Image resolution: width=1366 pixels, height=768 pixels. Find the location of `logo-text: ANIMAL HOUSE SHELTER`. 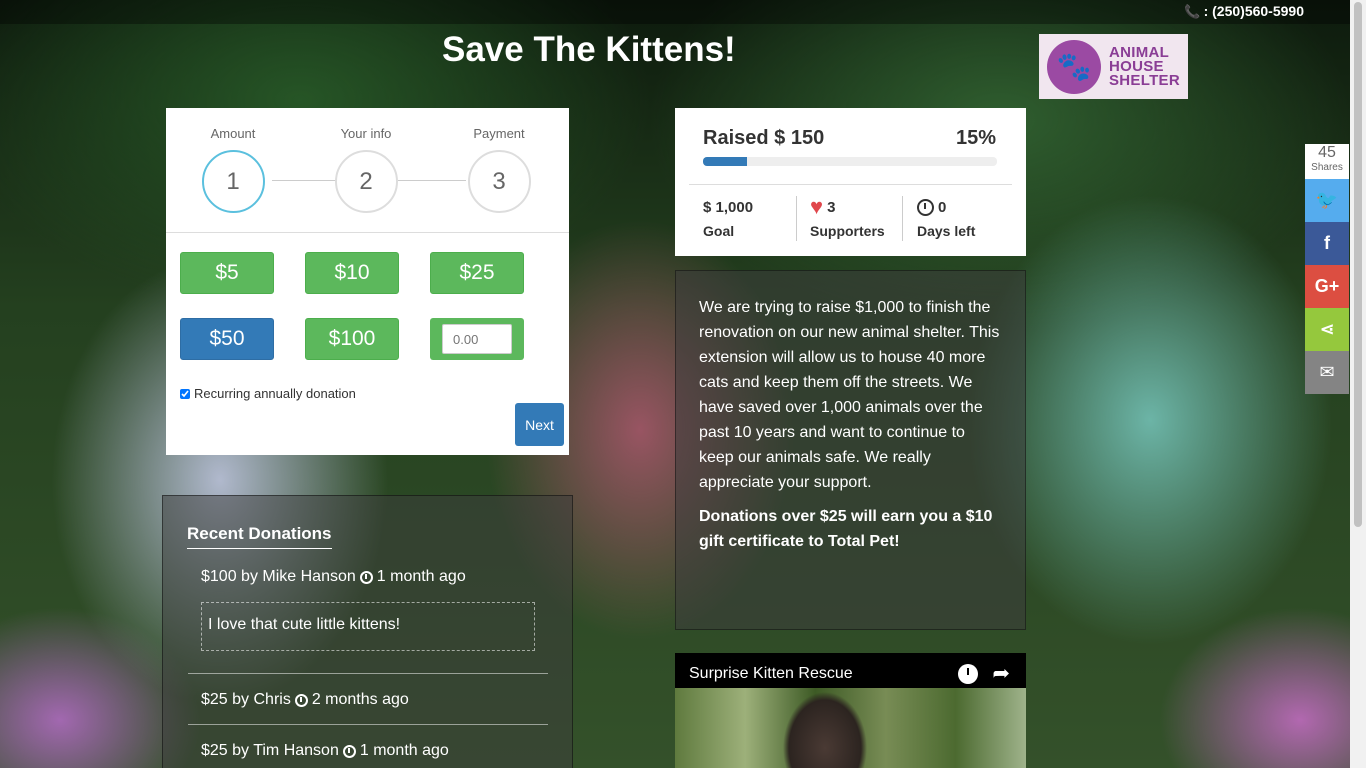

logo-text: ANIMAL HOUSE SHELTER is located at coordinates (1144, 67).